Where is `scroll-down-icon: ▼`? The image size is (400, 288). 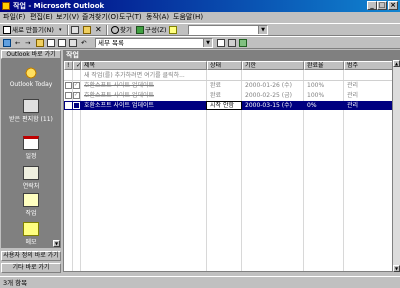
scroll-down-icon: ▼ is located at coordinates (396, 268).